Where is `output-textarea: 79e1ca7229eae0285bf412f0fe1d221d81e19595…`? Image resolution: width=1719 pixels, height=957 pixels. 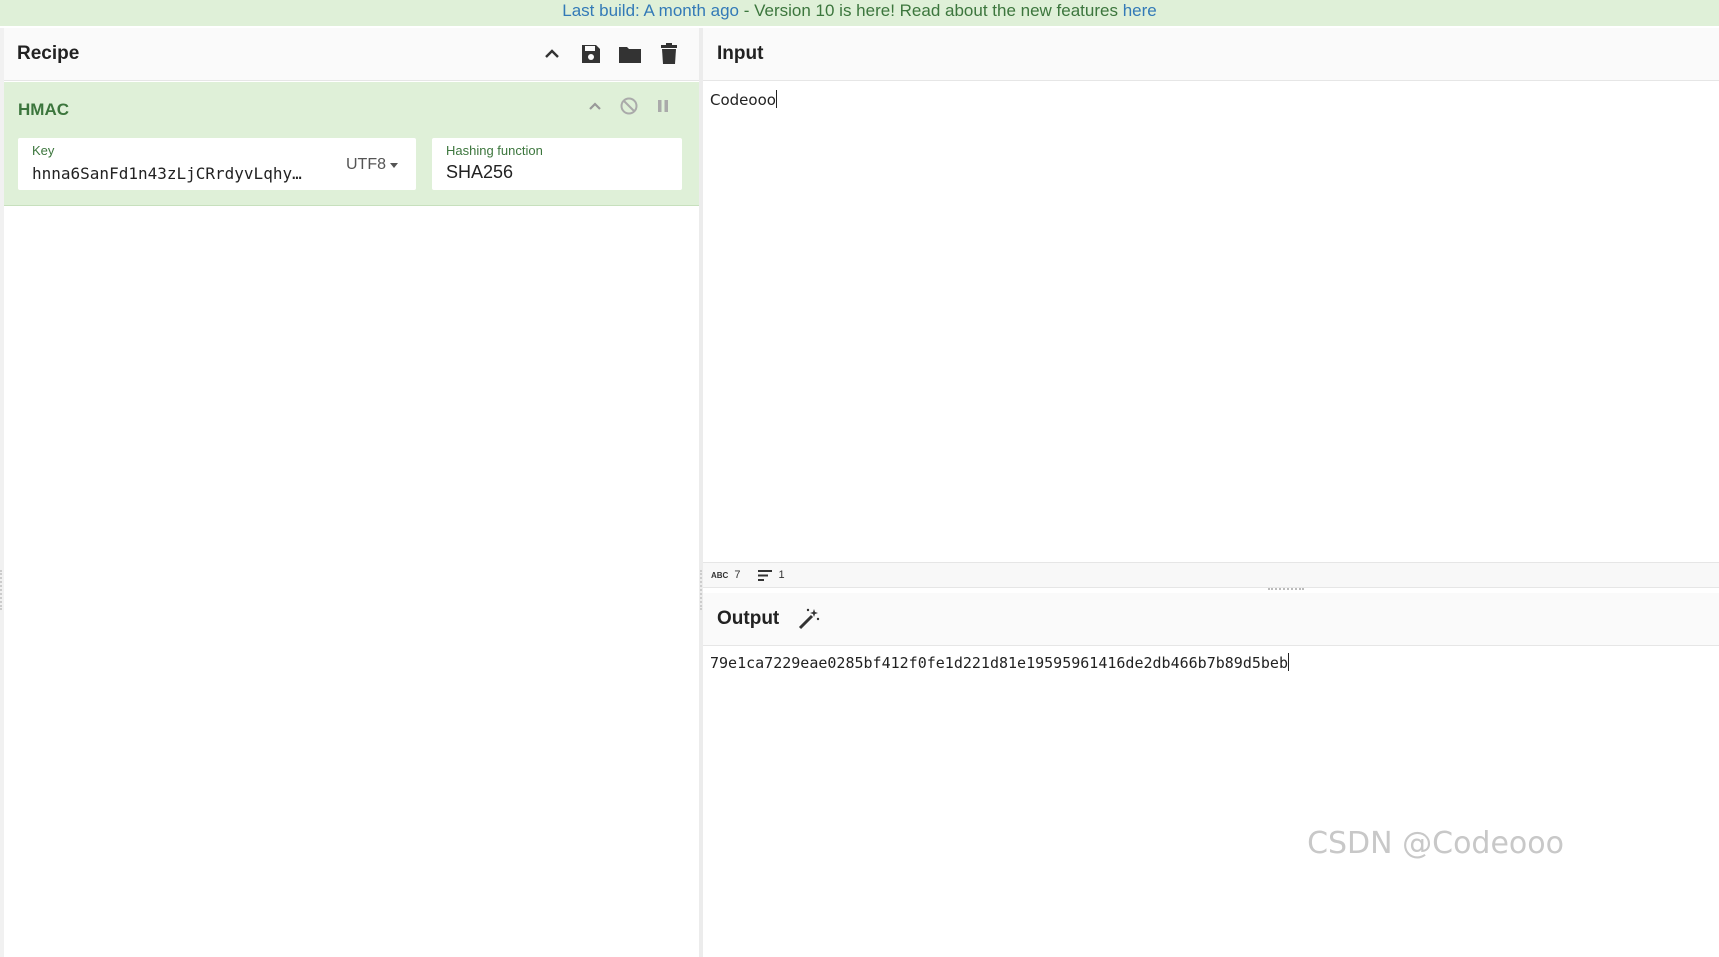 output-textarea: 79e1ca7229eae0285bf412f0fe1d221d81e19595… is located at coordinates (999, 662).